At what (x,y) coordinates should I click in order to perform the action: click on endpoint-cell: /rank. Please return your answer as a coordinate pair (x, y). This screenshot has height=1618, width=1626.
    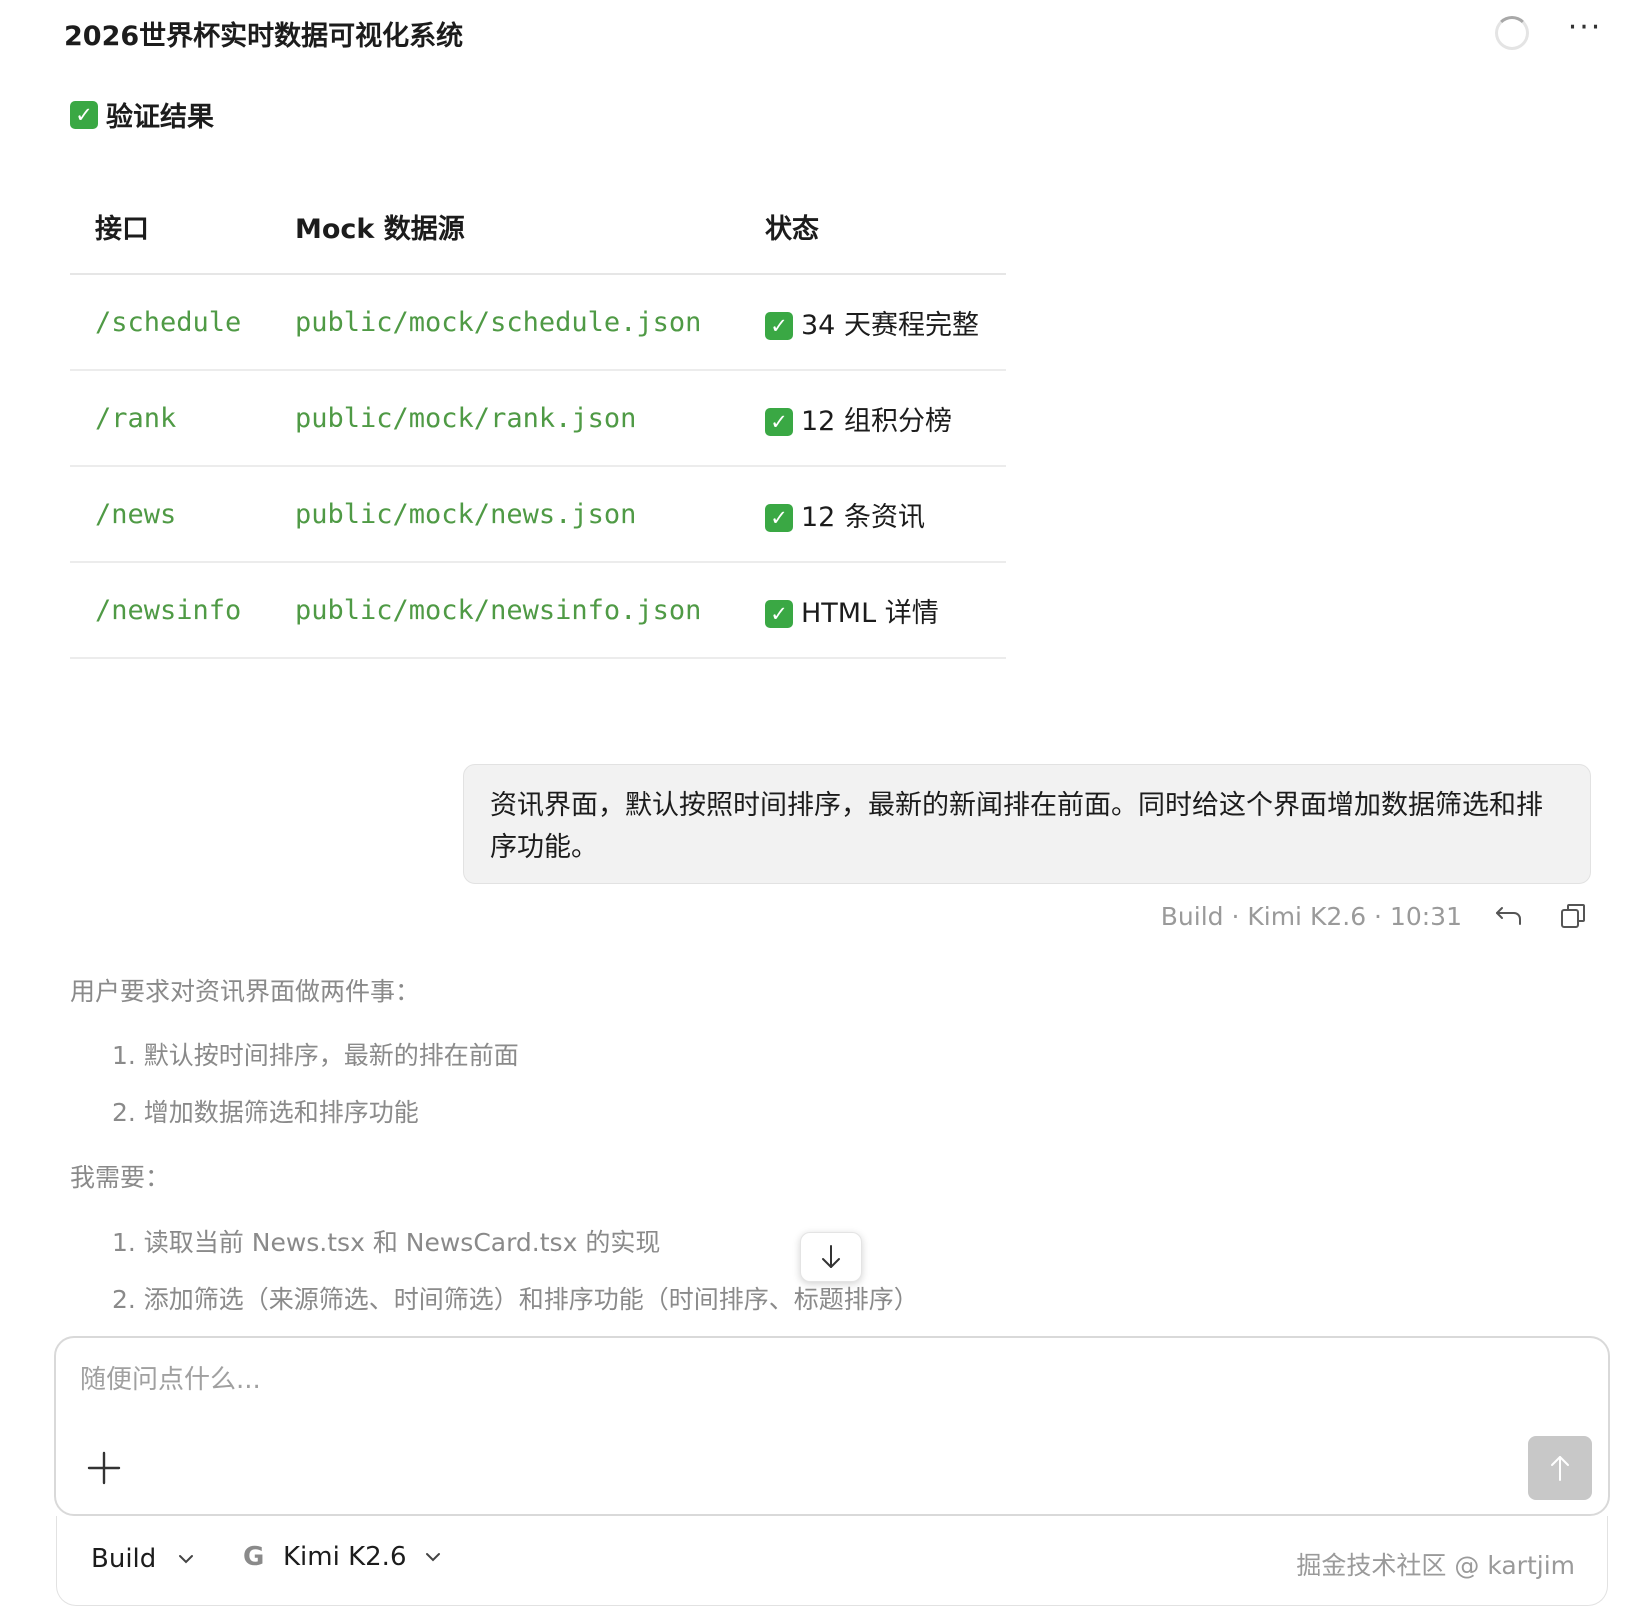
    Looking at the image, I should click on (170, 418).